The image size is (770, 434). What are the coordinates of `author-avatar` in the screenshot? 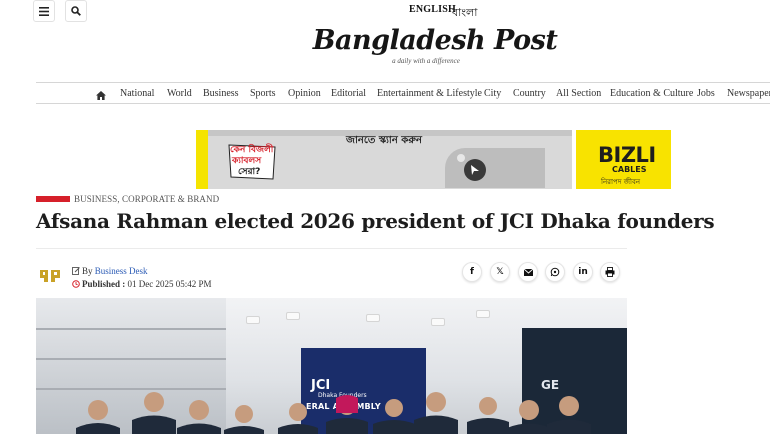 It's located at (50, 276).